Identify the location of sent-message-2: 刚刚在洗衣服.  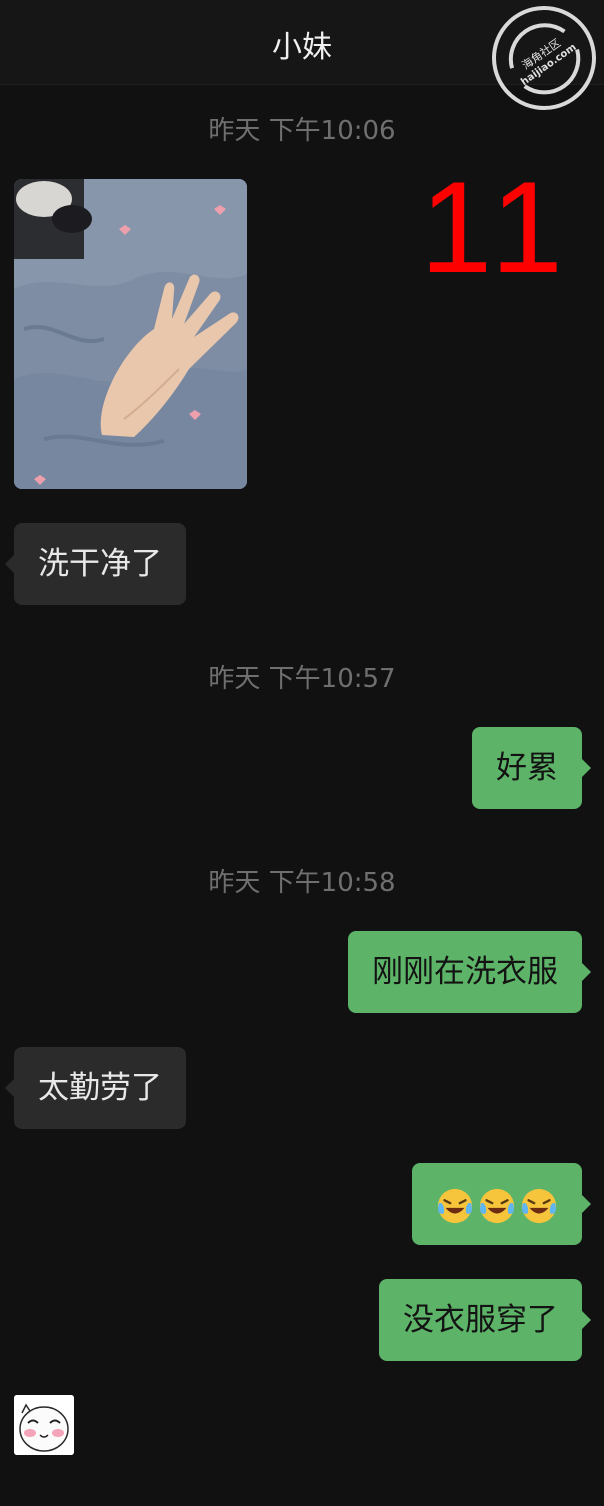
(469, 972).